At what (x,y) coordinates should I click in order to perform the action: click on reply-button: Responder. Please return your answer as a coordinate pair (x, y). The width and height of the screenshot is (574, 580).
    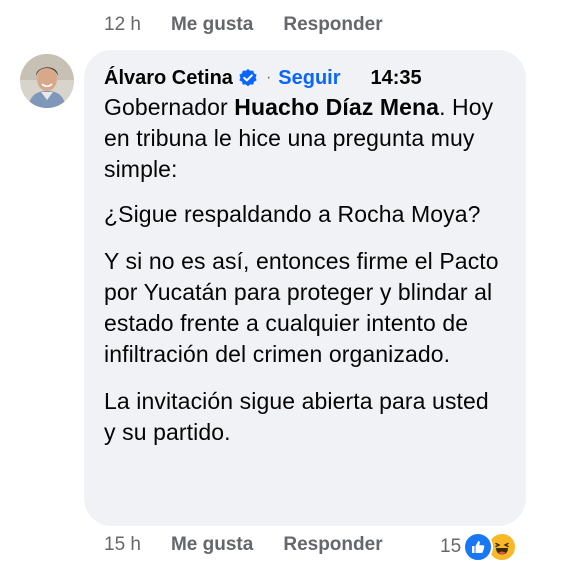
    Looking at the image, I should click on (332, 545).